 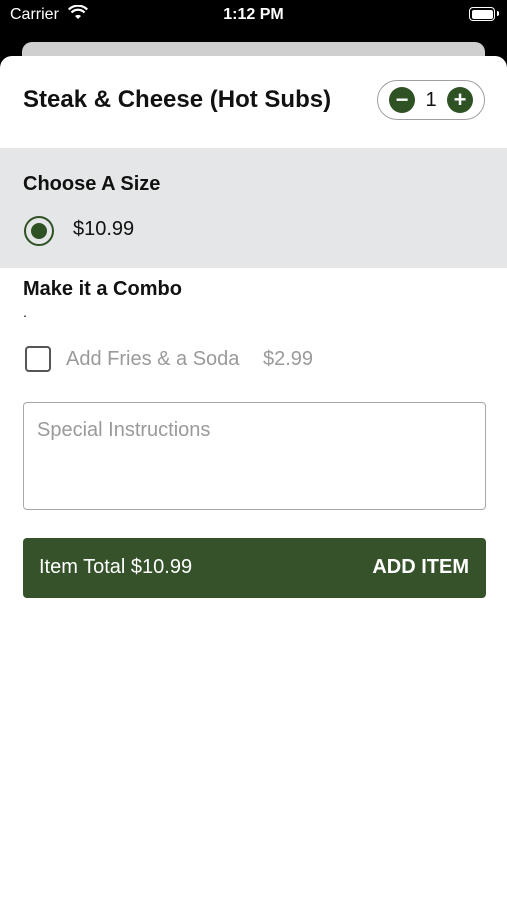 I want to click on radio-selected-dot, so click(x=39, y=231).